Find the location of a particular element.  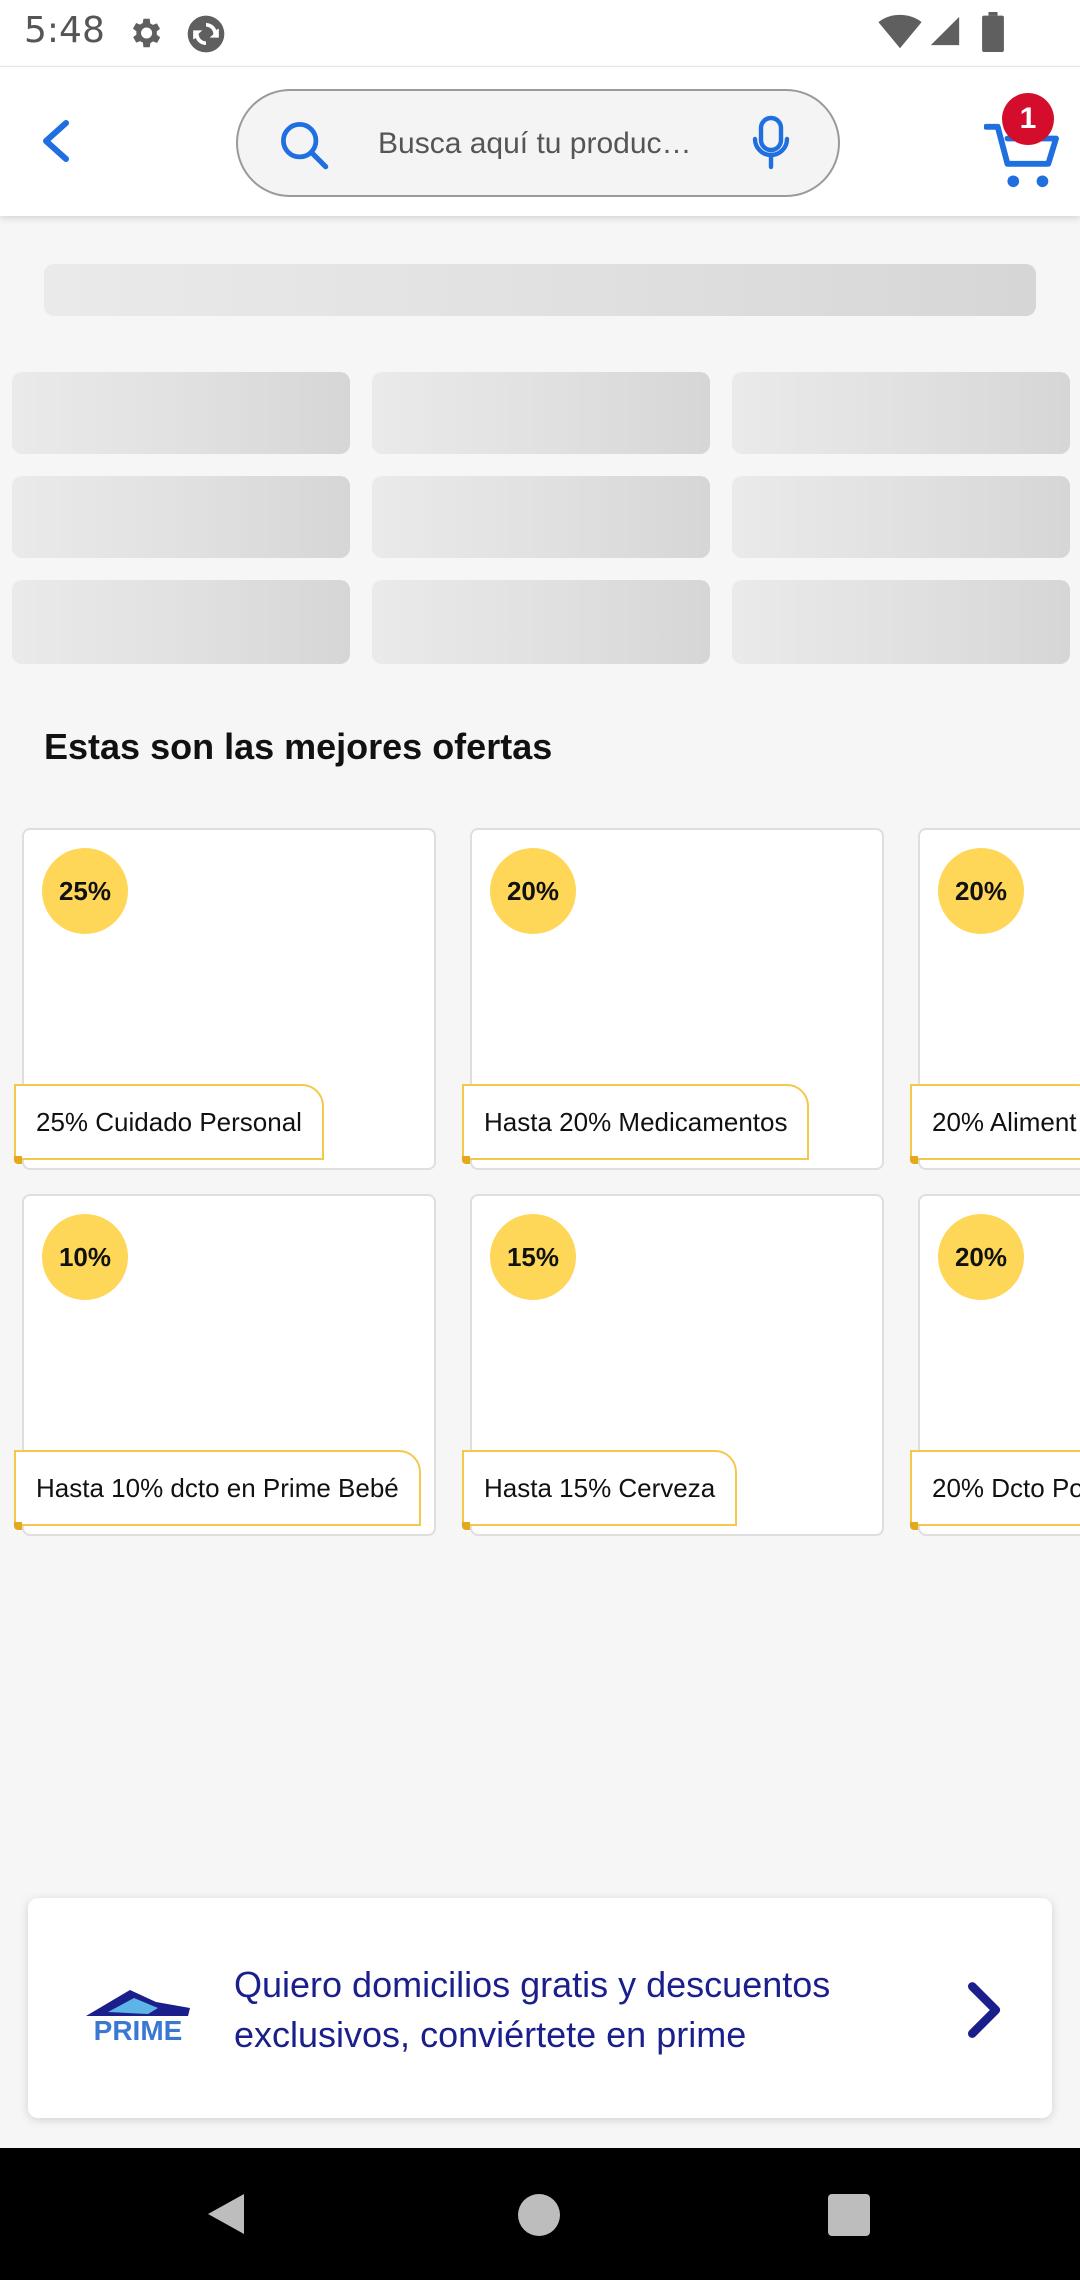

search-bar is located at coordinates (538, 143).